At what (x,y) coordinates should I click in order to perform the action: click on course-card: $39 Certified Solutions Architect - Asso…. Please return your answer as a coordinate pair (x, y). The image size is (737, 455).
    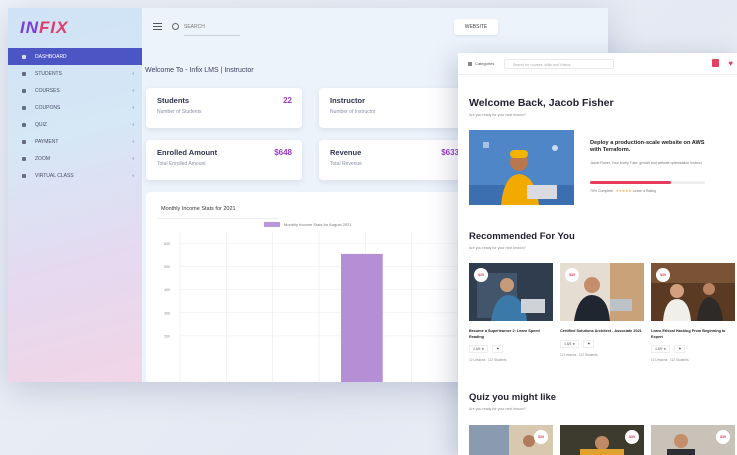
    Looking at the image, I should click on (602, 310).